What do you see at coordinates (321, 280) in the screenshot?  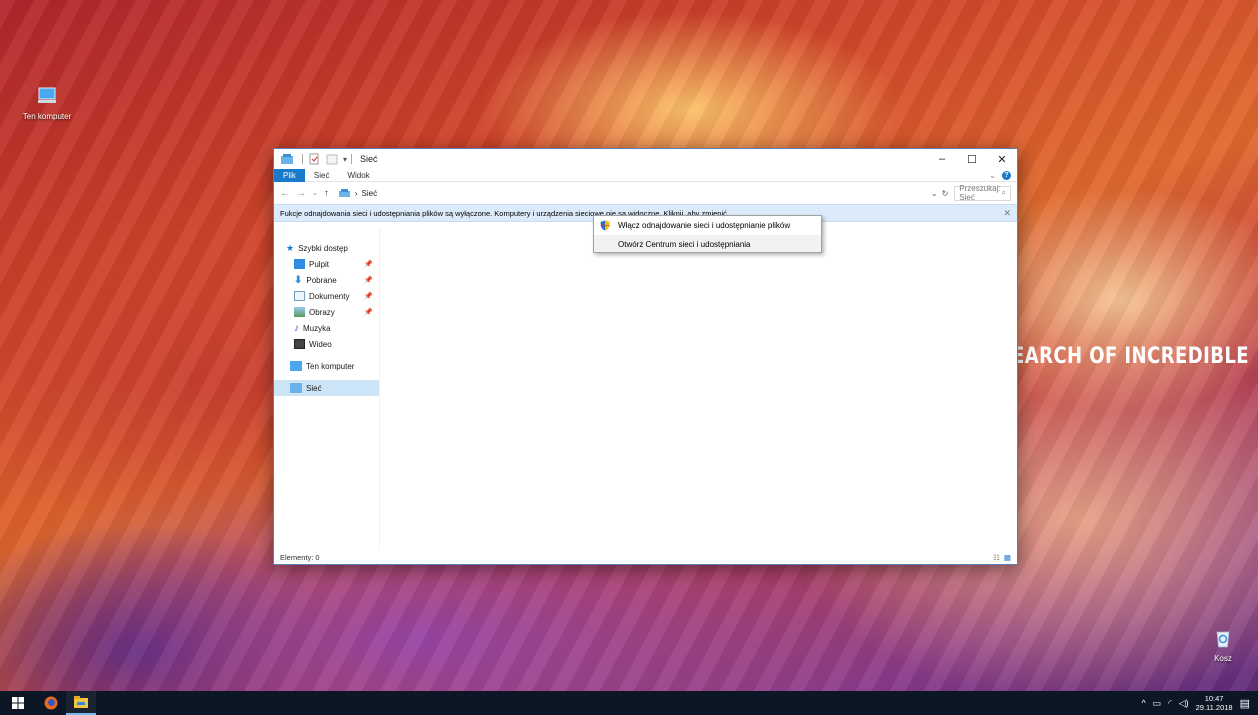 I see `nav-label: Pobrane` at bounding box center [321, 280].